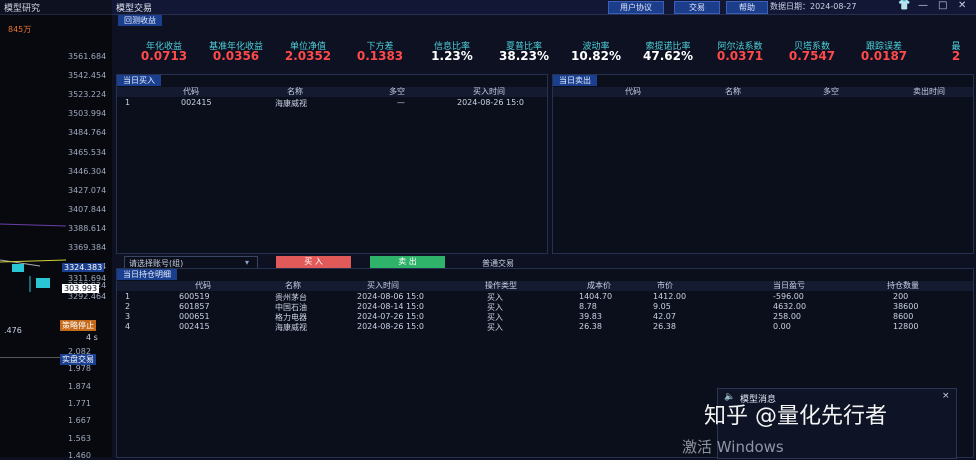  I want to click on table-cell: 42.07, so click(664, 316).